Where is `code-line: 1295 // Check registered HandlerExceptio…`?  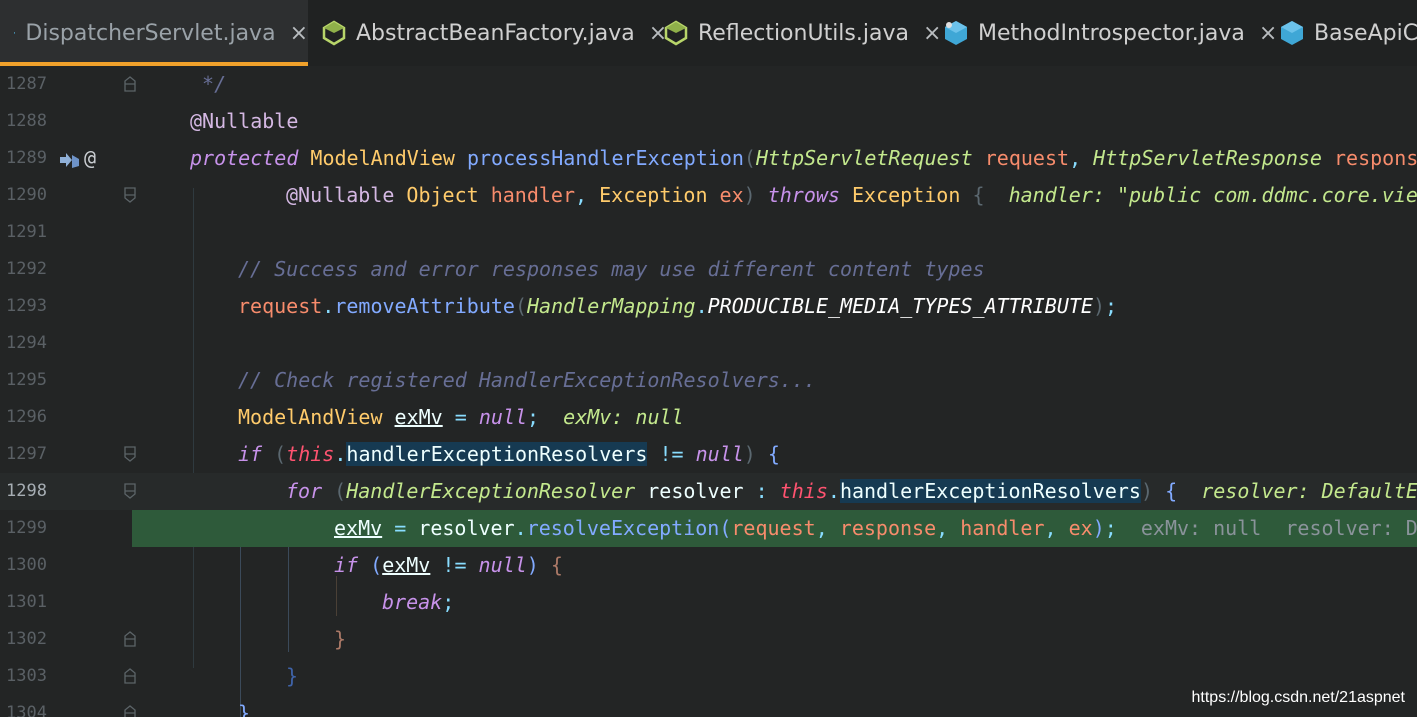 code-line: 1295 // Check registered HandlerExceptio… is located at coordinates (708, 380).